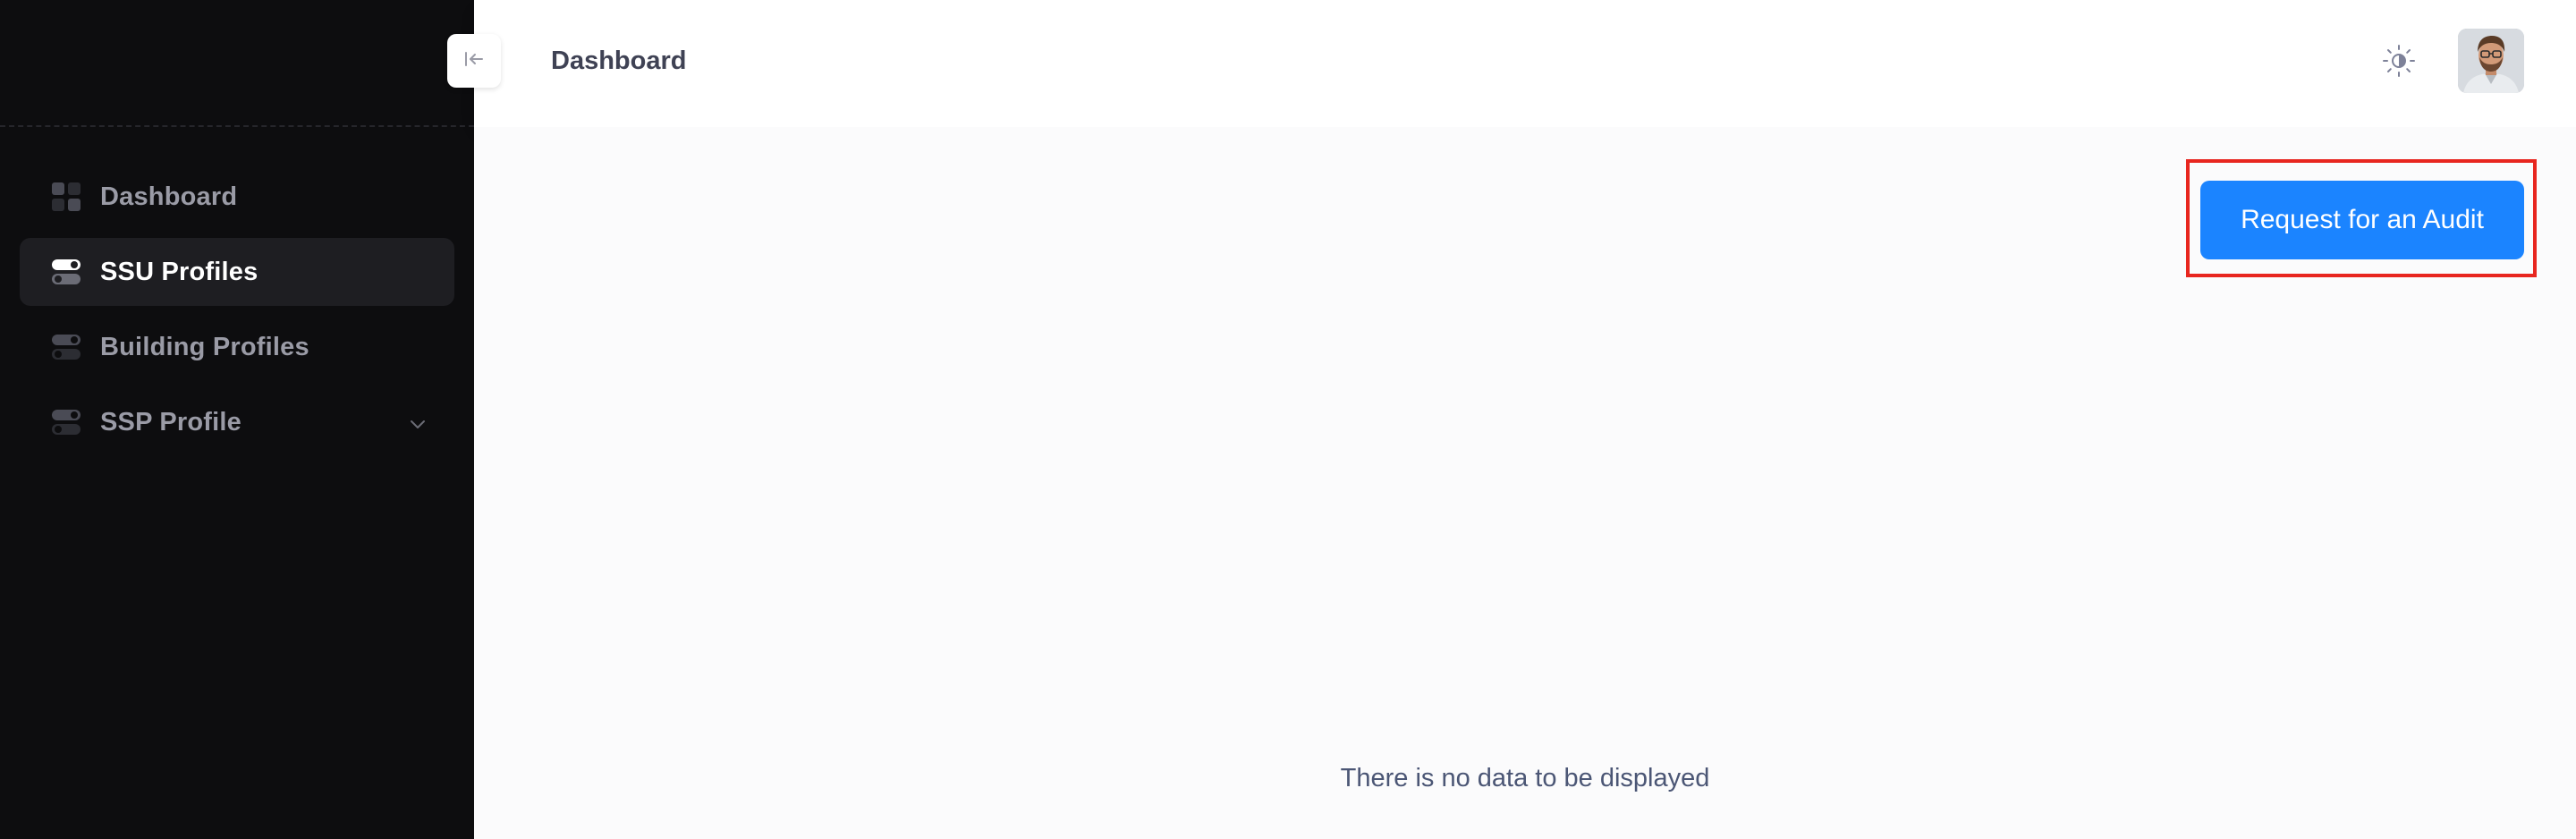 This screenshot has height=839, width=2576. I want to click on sidebar-item-label: SSP Profile, so click(171, 421).